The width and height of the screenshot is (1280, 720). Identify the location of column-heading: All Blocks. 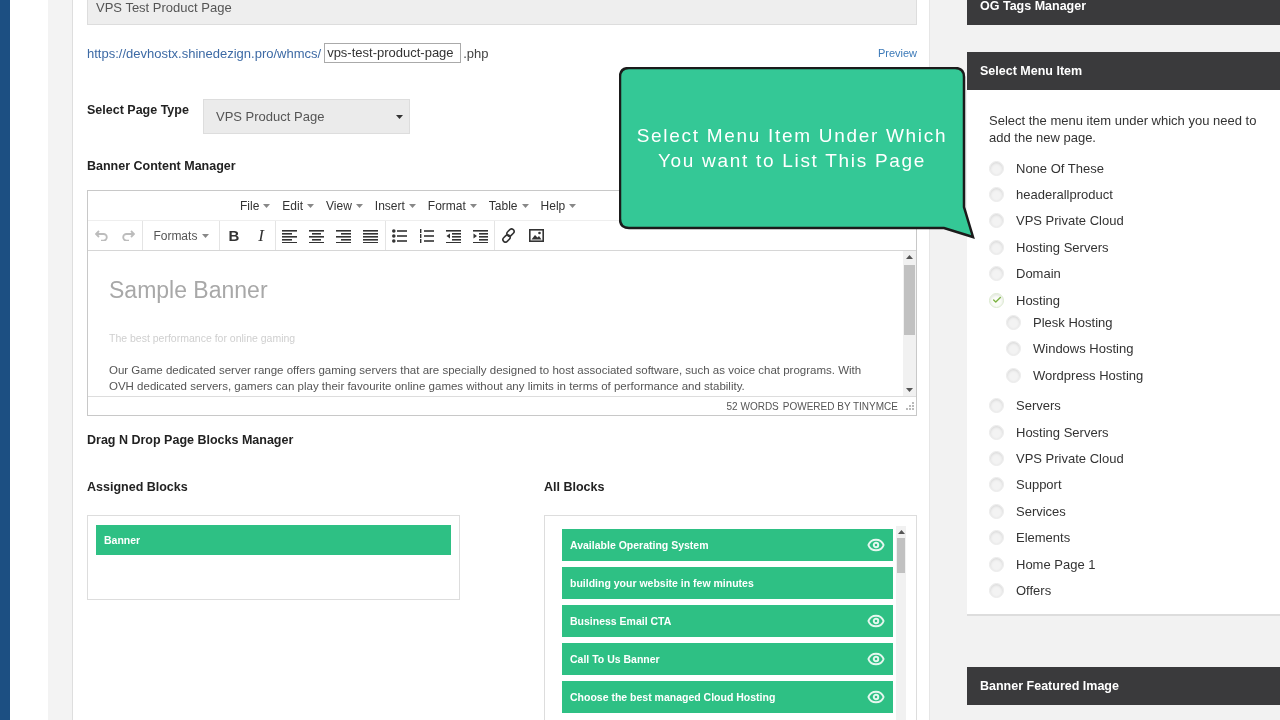
(574, 487).